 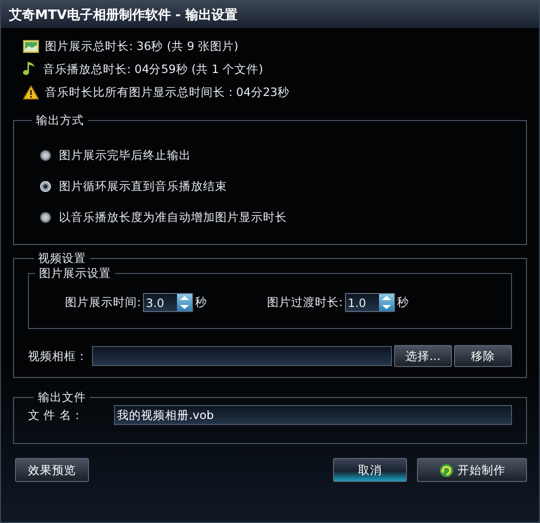 What do you see at coordinates (167, 302) in the screenshot?
I see `spin-field: 3.0` at bounding box center [167, 302].